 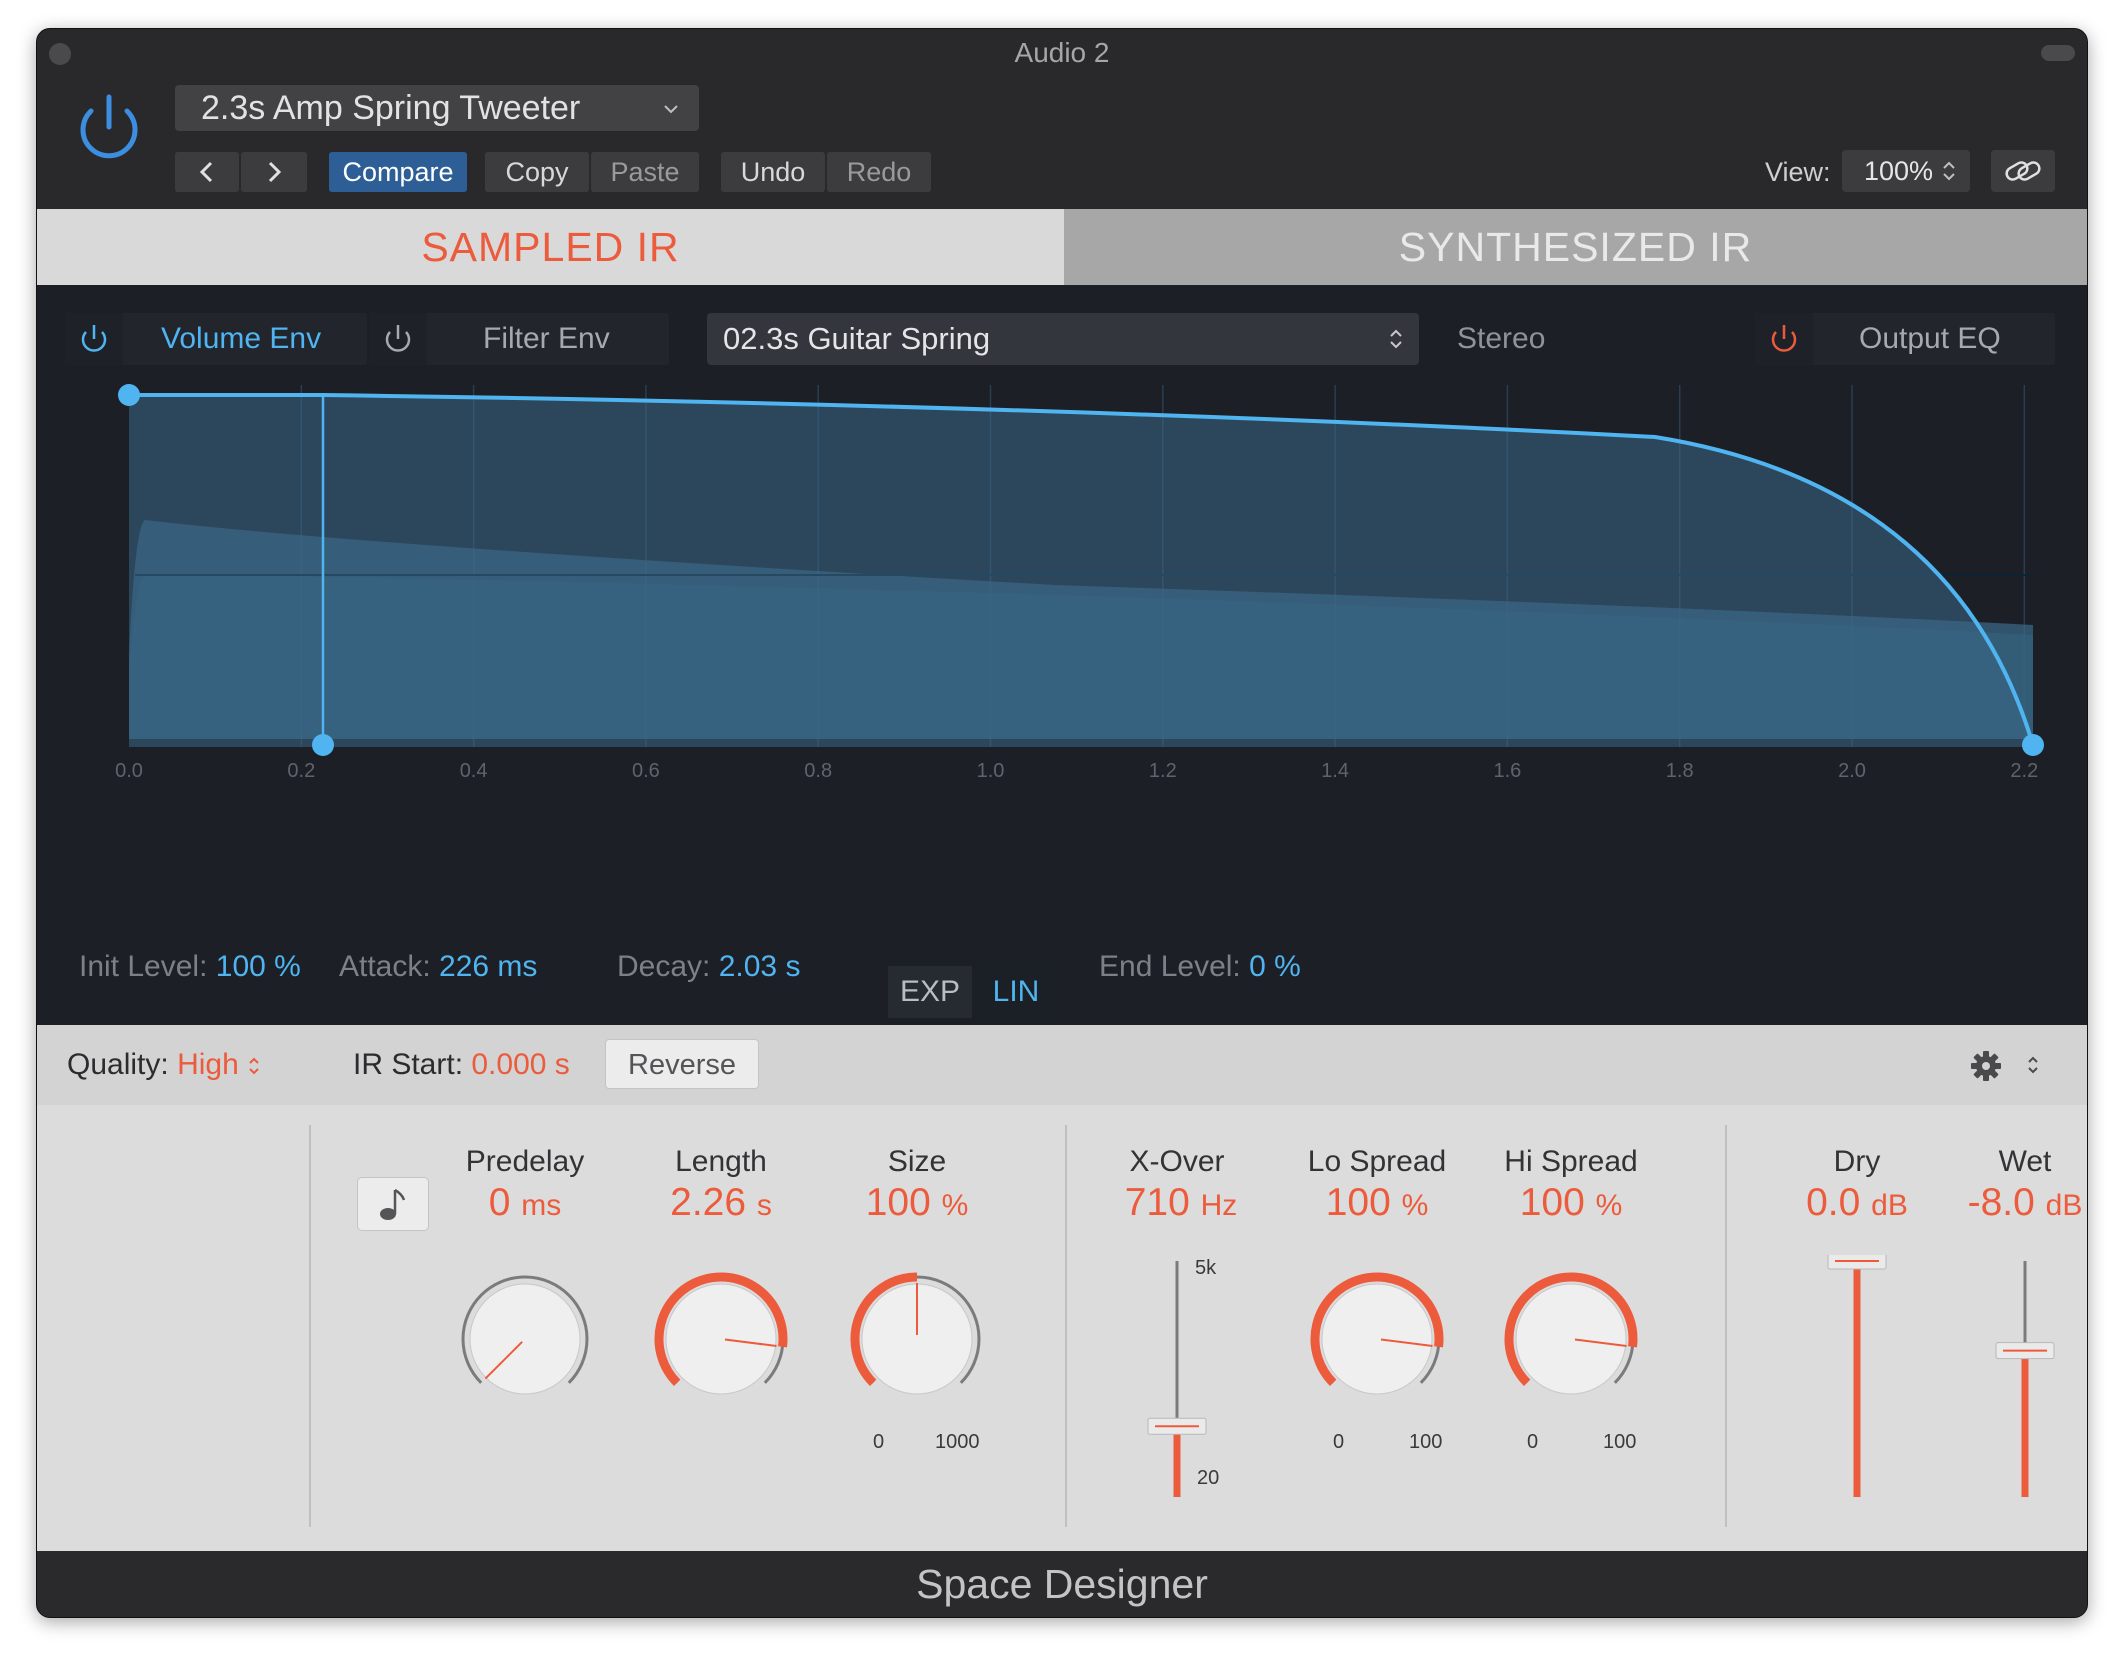 I want to click on hi-spread-knob, so click(x=1571, y=1339).